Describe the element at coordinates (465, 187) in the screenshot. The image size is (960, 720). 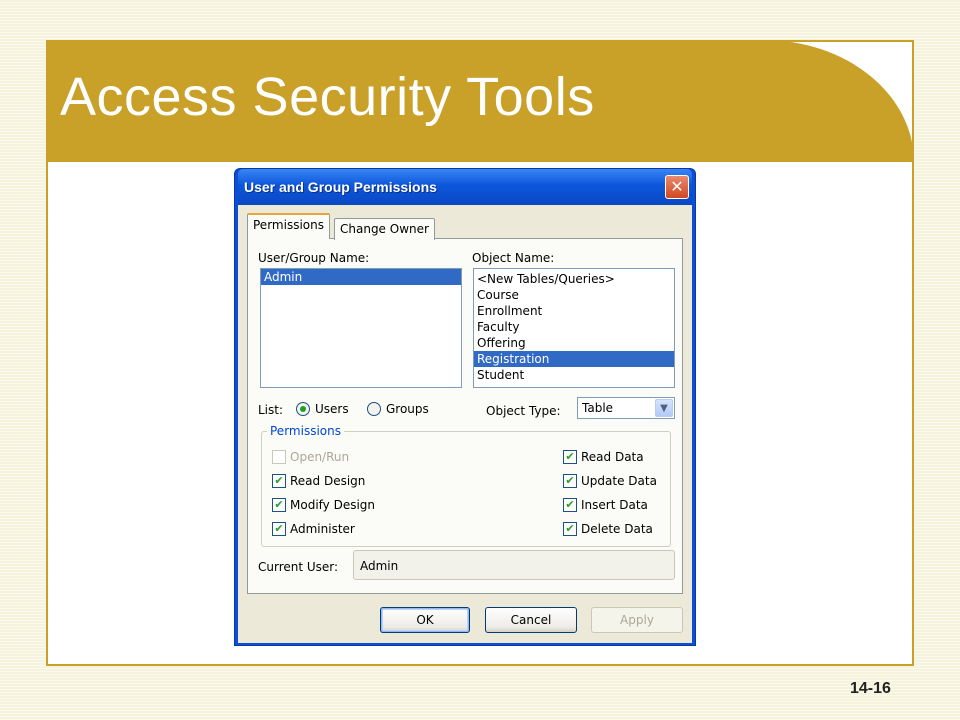
I see `dialog-titlebar: User and Group Permissions ✕` at that location.